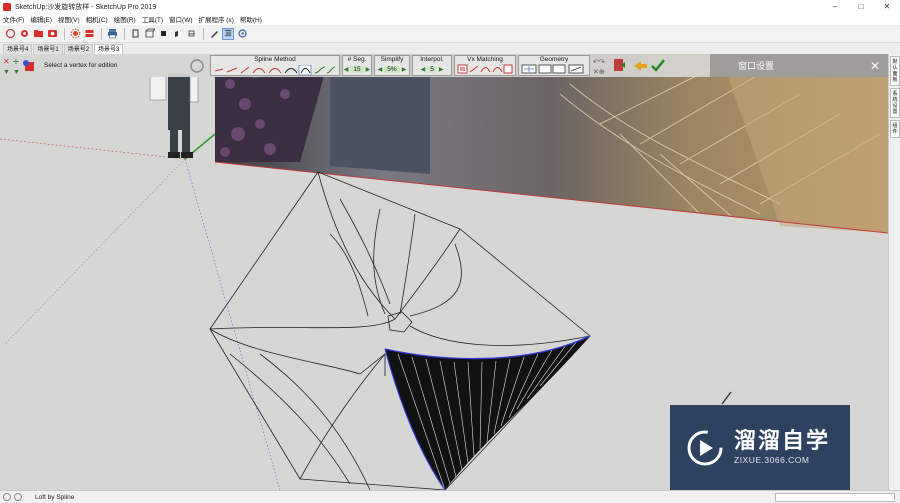  What do you see at coordinates (69, 19) in the screenshot?
I see `menu-view: 视图(V)` at bounding box center [69, 19].